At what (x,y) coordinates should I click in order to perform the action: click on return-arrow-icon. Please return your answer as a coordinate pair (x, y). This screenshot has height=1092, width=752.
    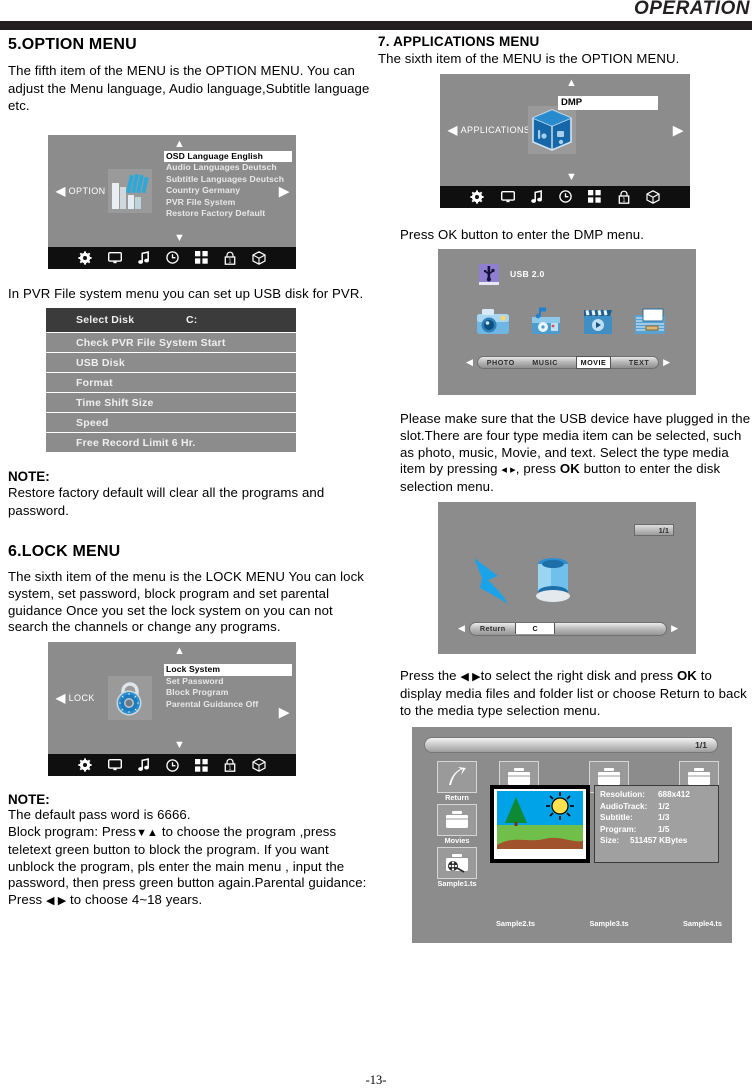
    Looking at the image, I should click on (457, 777).